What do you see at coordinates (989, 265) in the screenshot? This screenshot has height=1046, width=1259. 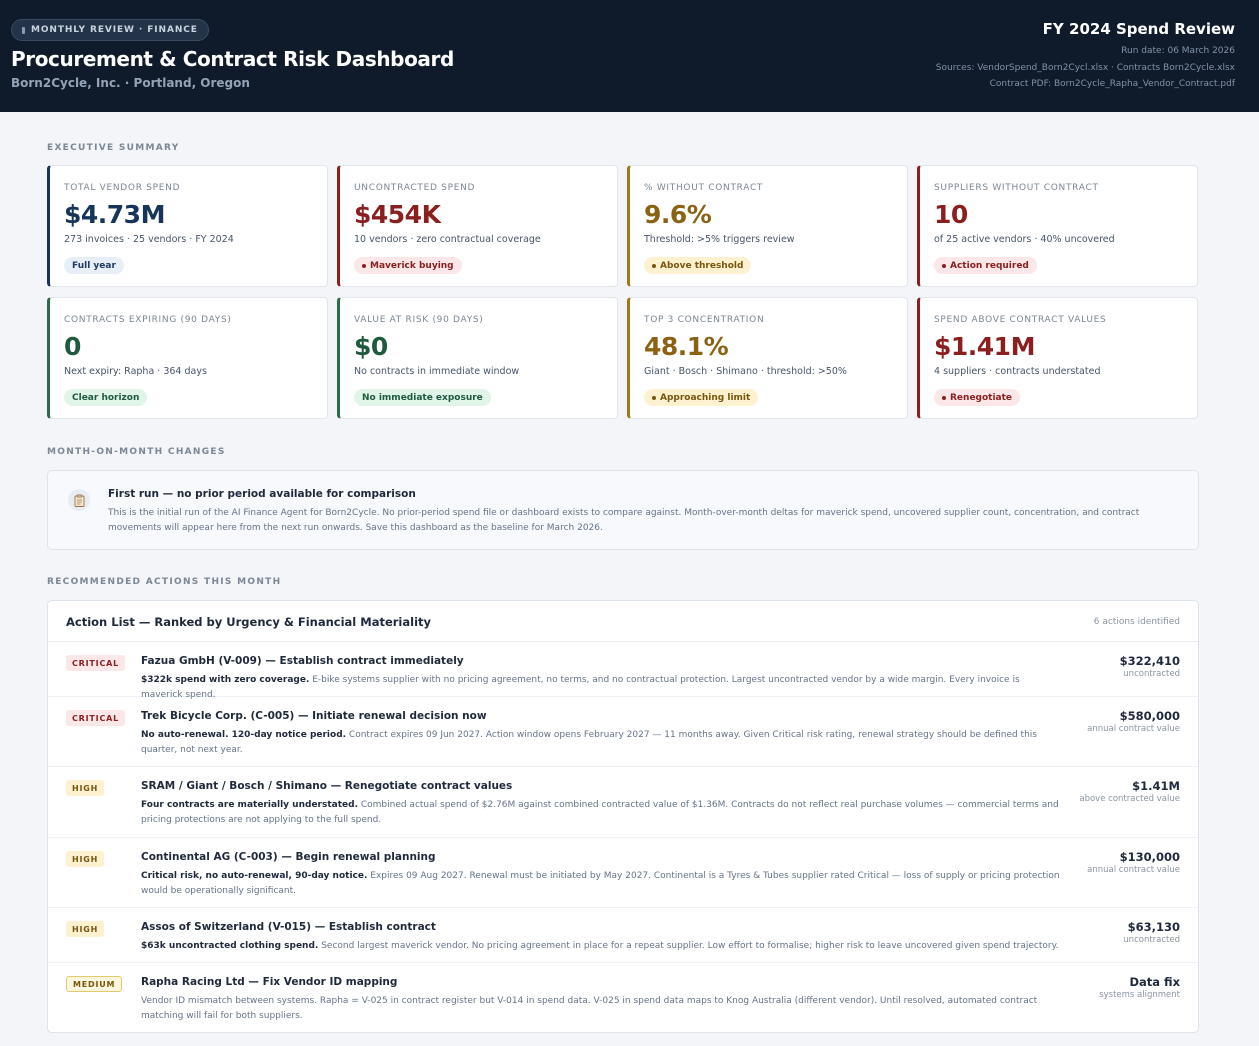 I see `status-badge-label: Action required` at bounding box center [989, 265].